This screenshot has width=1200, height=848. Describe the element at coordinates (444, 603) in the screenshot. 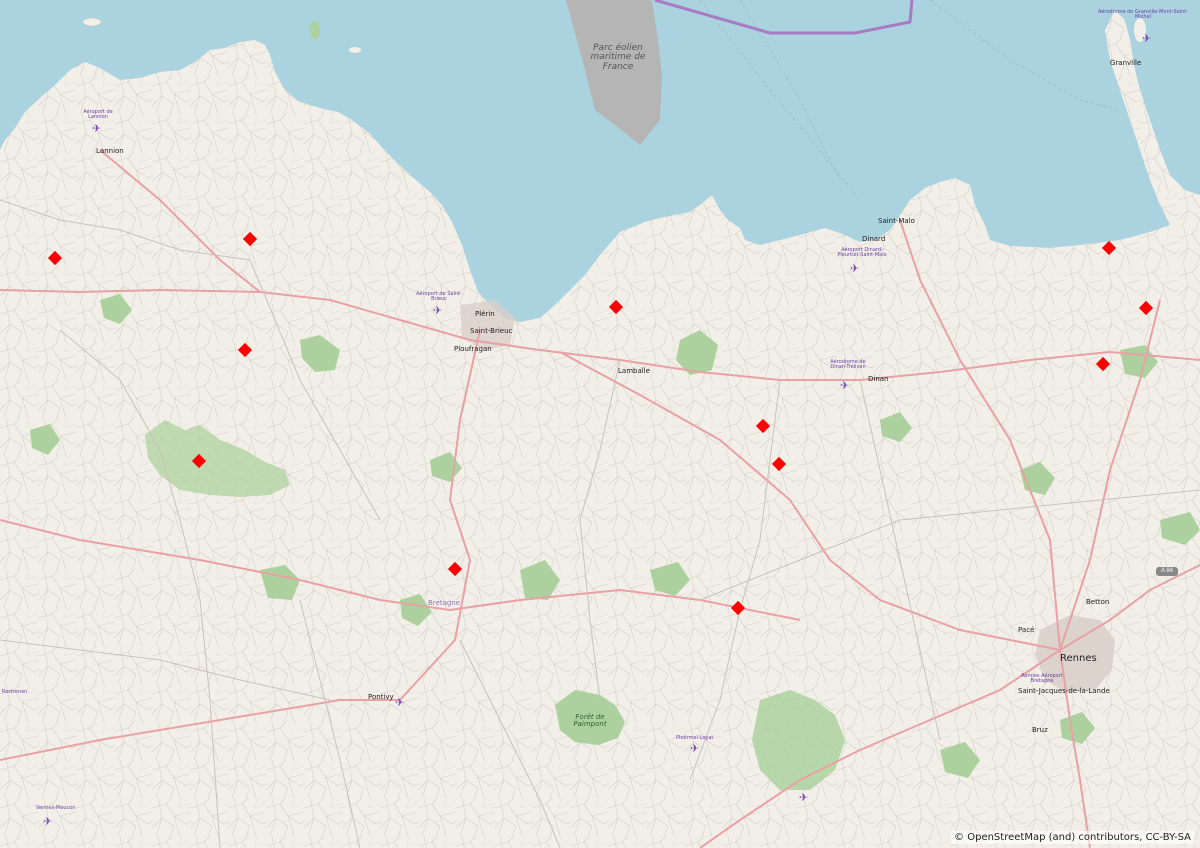

I see `region-label-bretagne: Bretagne` at that location.